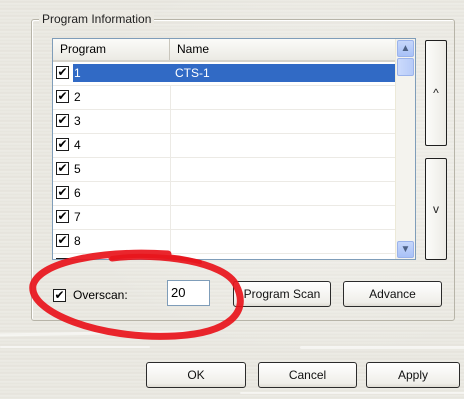  I want to click on selection-highlight, so click(121, 73).